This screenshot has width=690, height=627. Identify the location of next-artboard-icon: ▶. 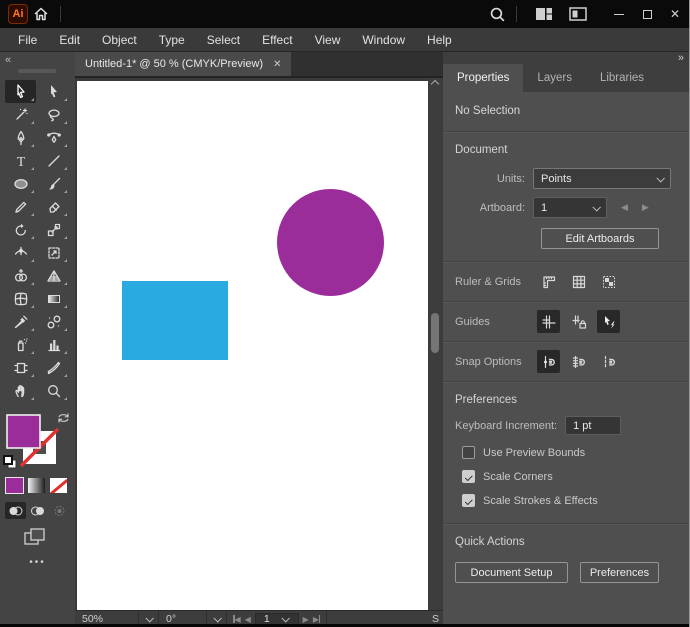
(306, 619).